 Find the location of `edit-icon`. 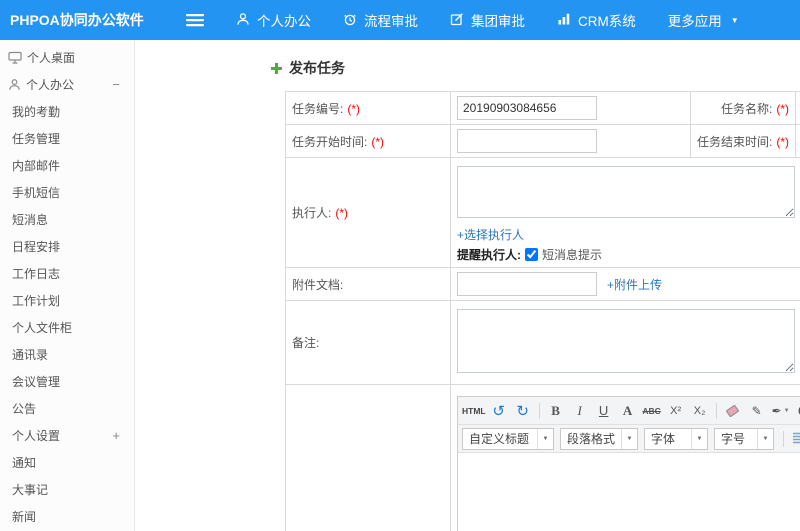

edit-icon is located at coordinates (457, 20).